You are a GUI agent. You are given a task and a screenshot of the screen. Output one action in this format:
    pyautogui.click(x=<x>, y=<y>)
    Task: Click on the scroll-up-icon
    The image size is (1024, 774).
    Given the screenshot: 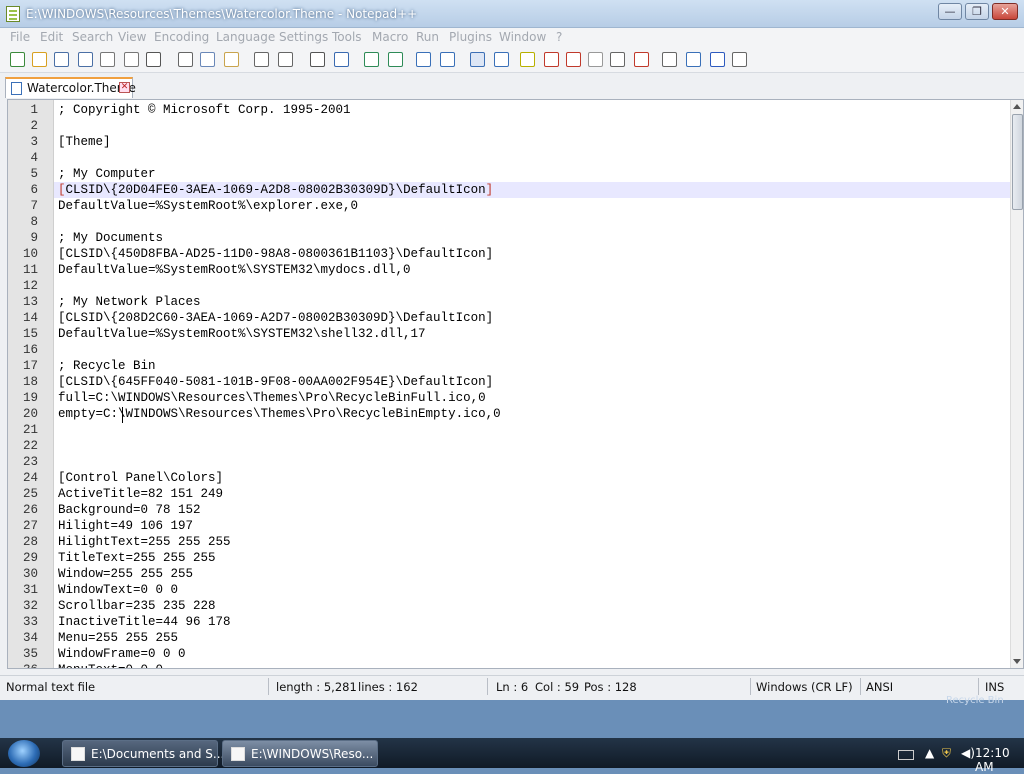 What is the action you would take?
    pyautogui.click(x=1017, y=106)
    